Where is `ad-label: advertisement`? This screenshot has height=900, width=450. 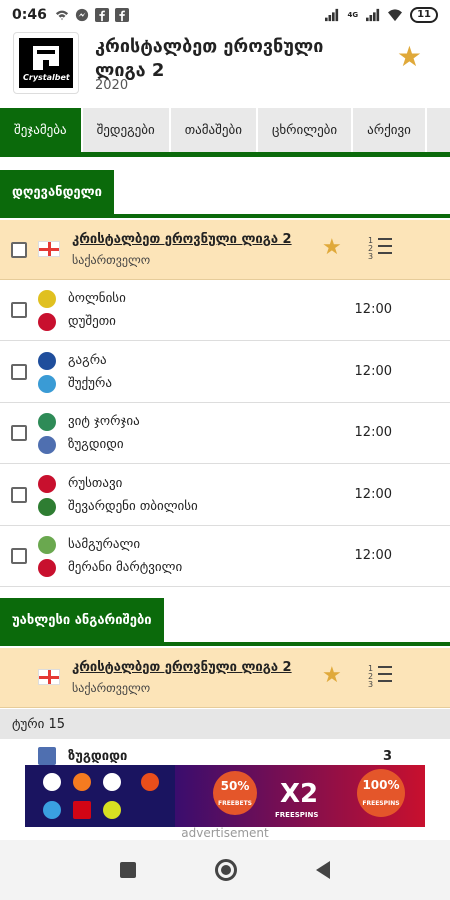
ad-label: advertisement is located at coordinates (225, 833).